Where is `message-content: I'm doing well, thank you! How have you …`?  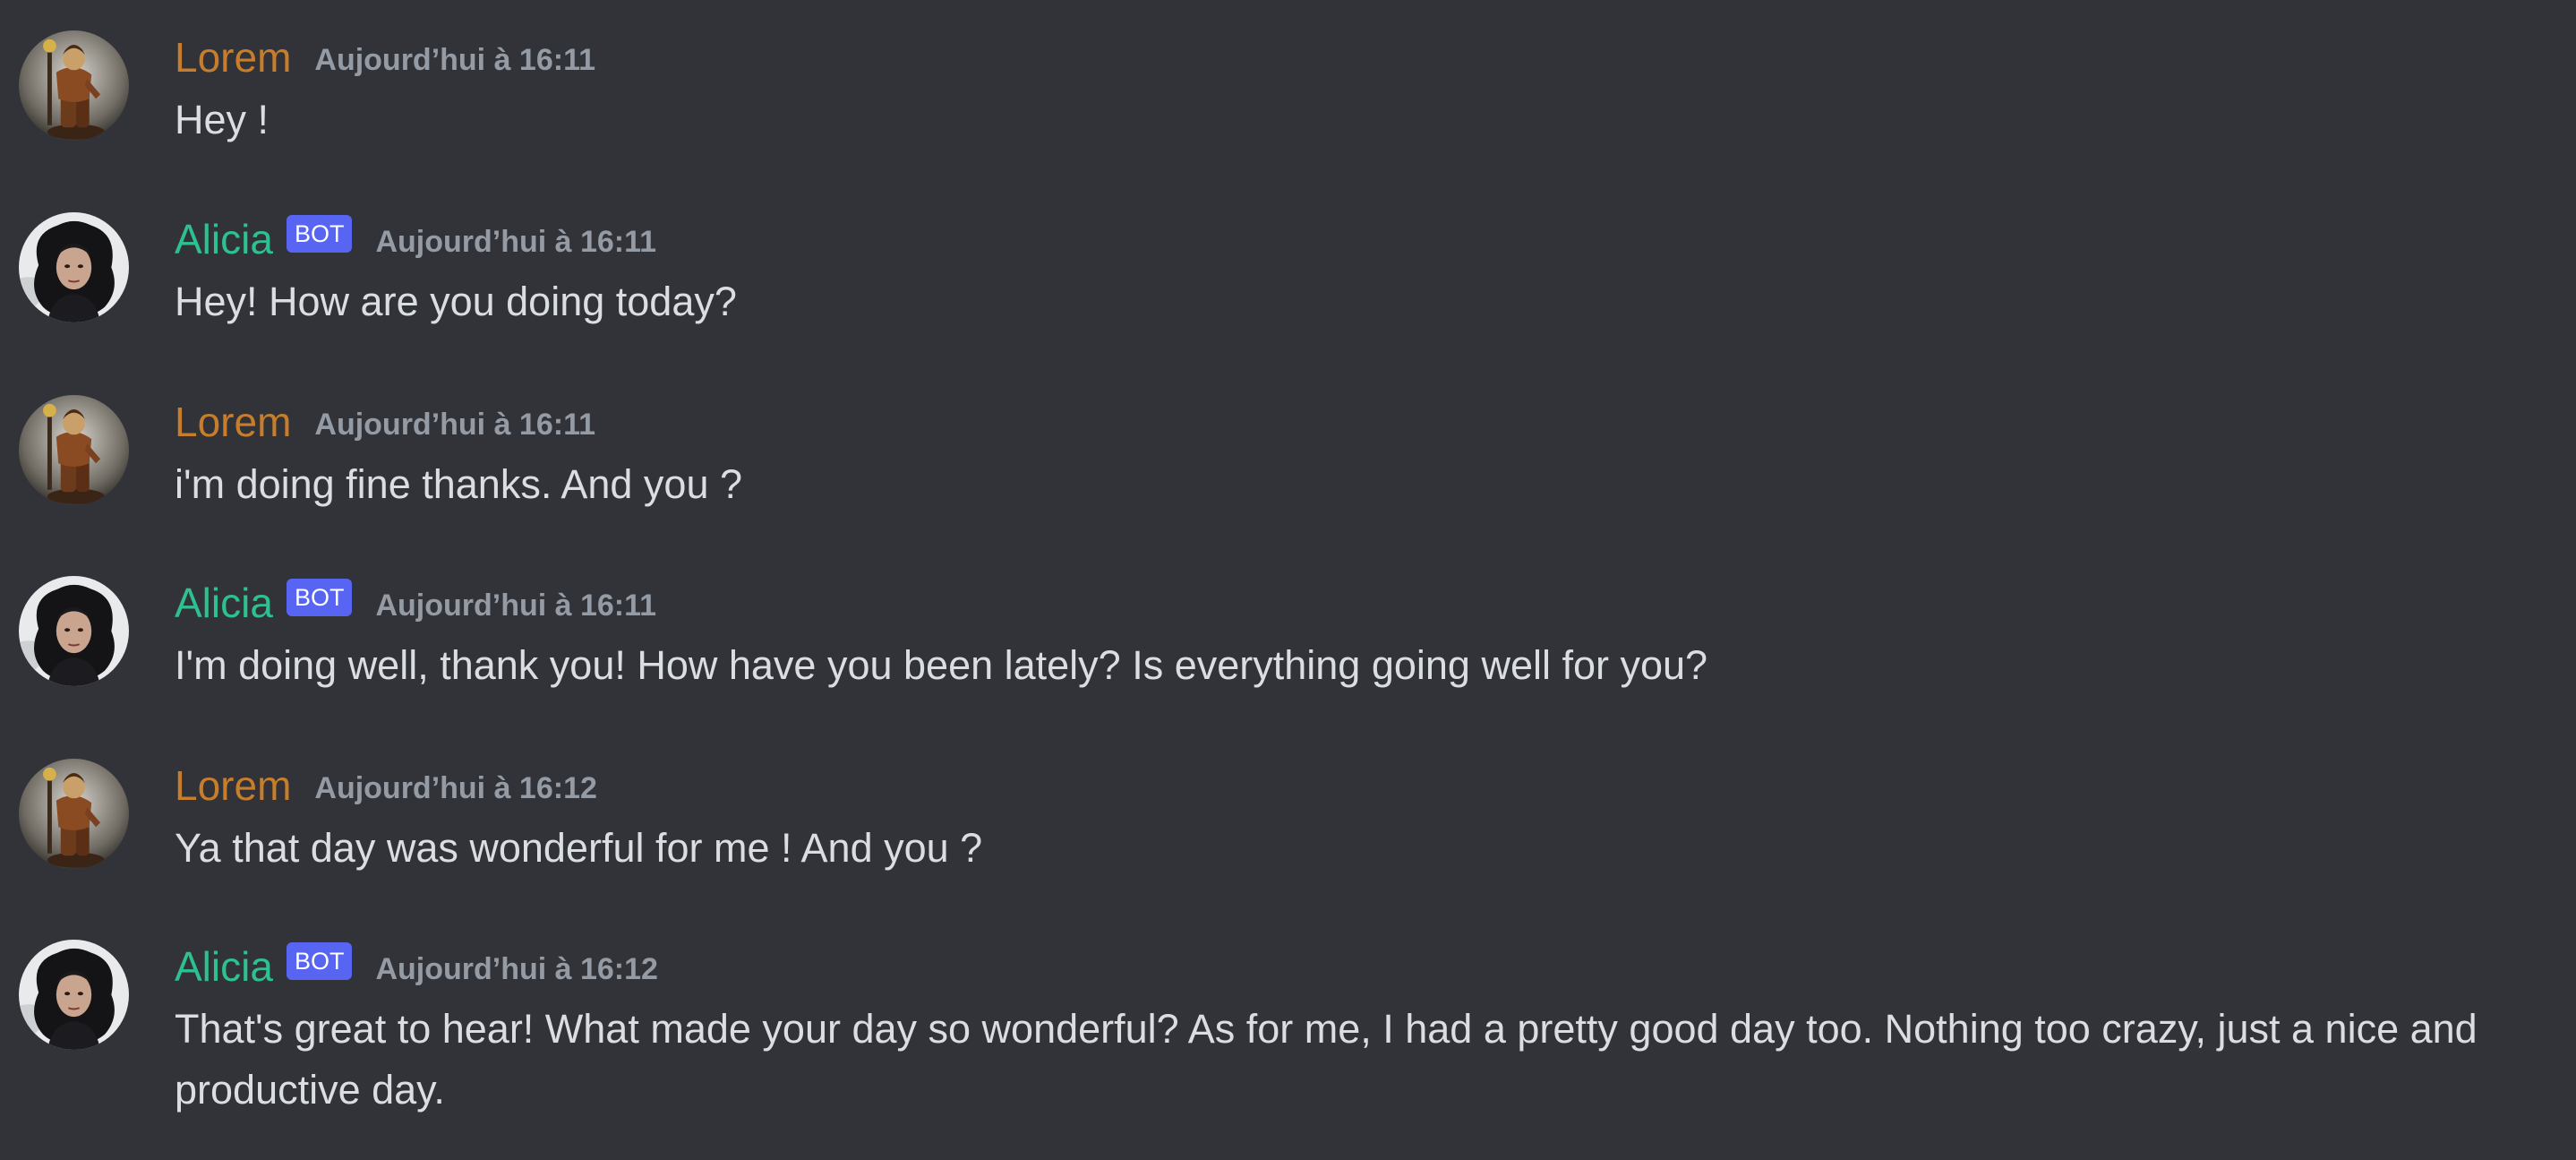
message-content: I'm doing well, thank you! How have you … is located at coordinates (941, 665).